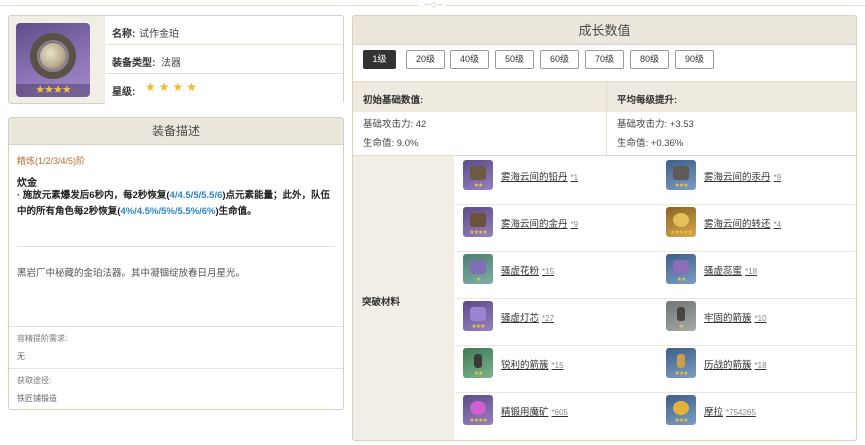 The image size is (865, 445). I want to click on level-tab-20: 20级, so click(425, 59).